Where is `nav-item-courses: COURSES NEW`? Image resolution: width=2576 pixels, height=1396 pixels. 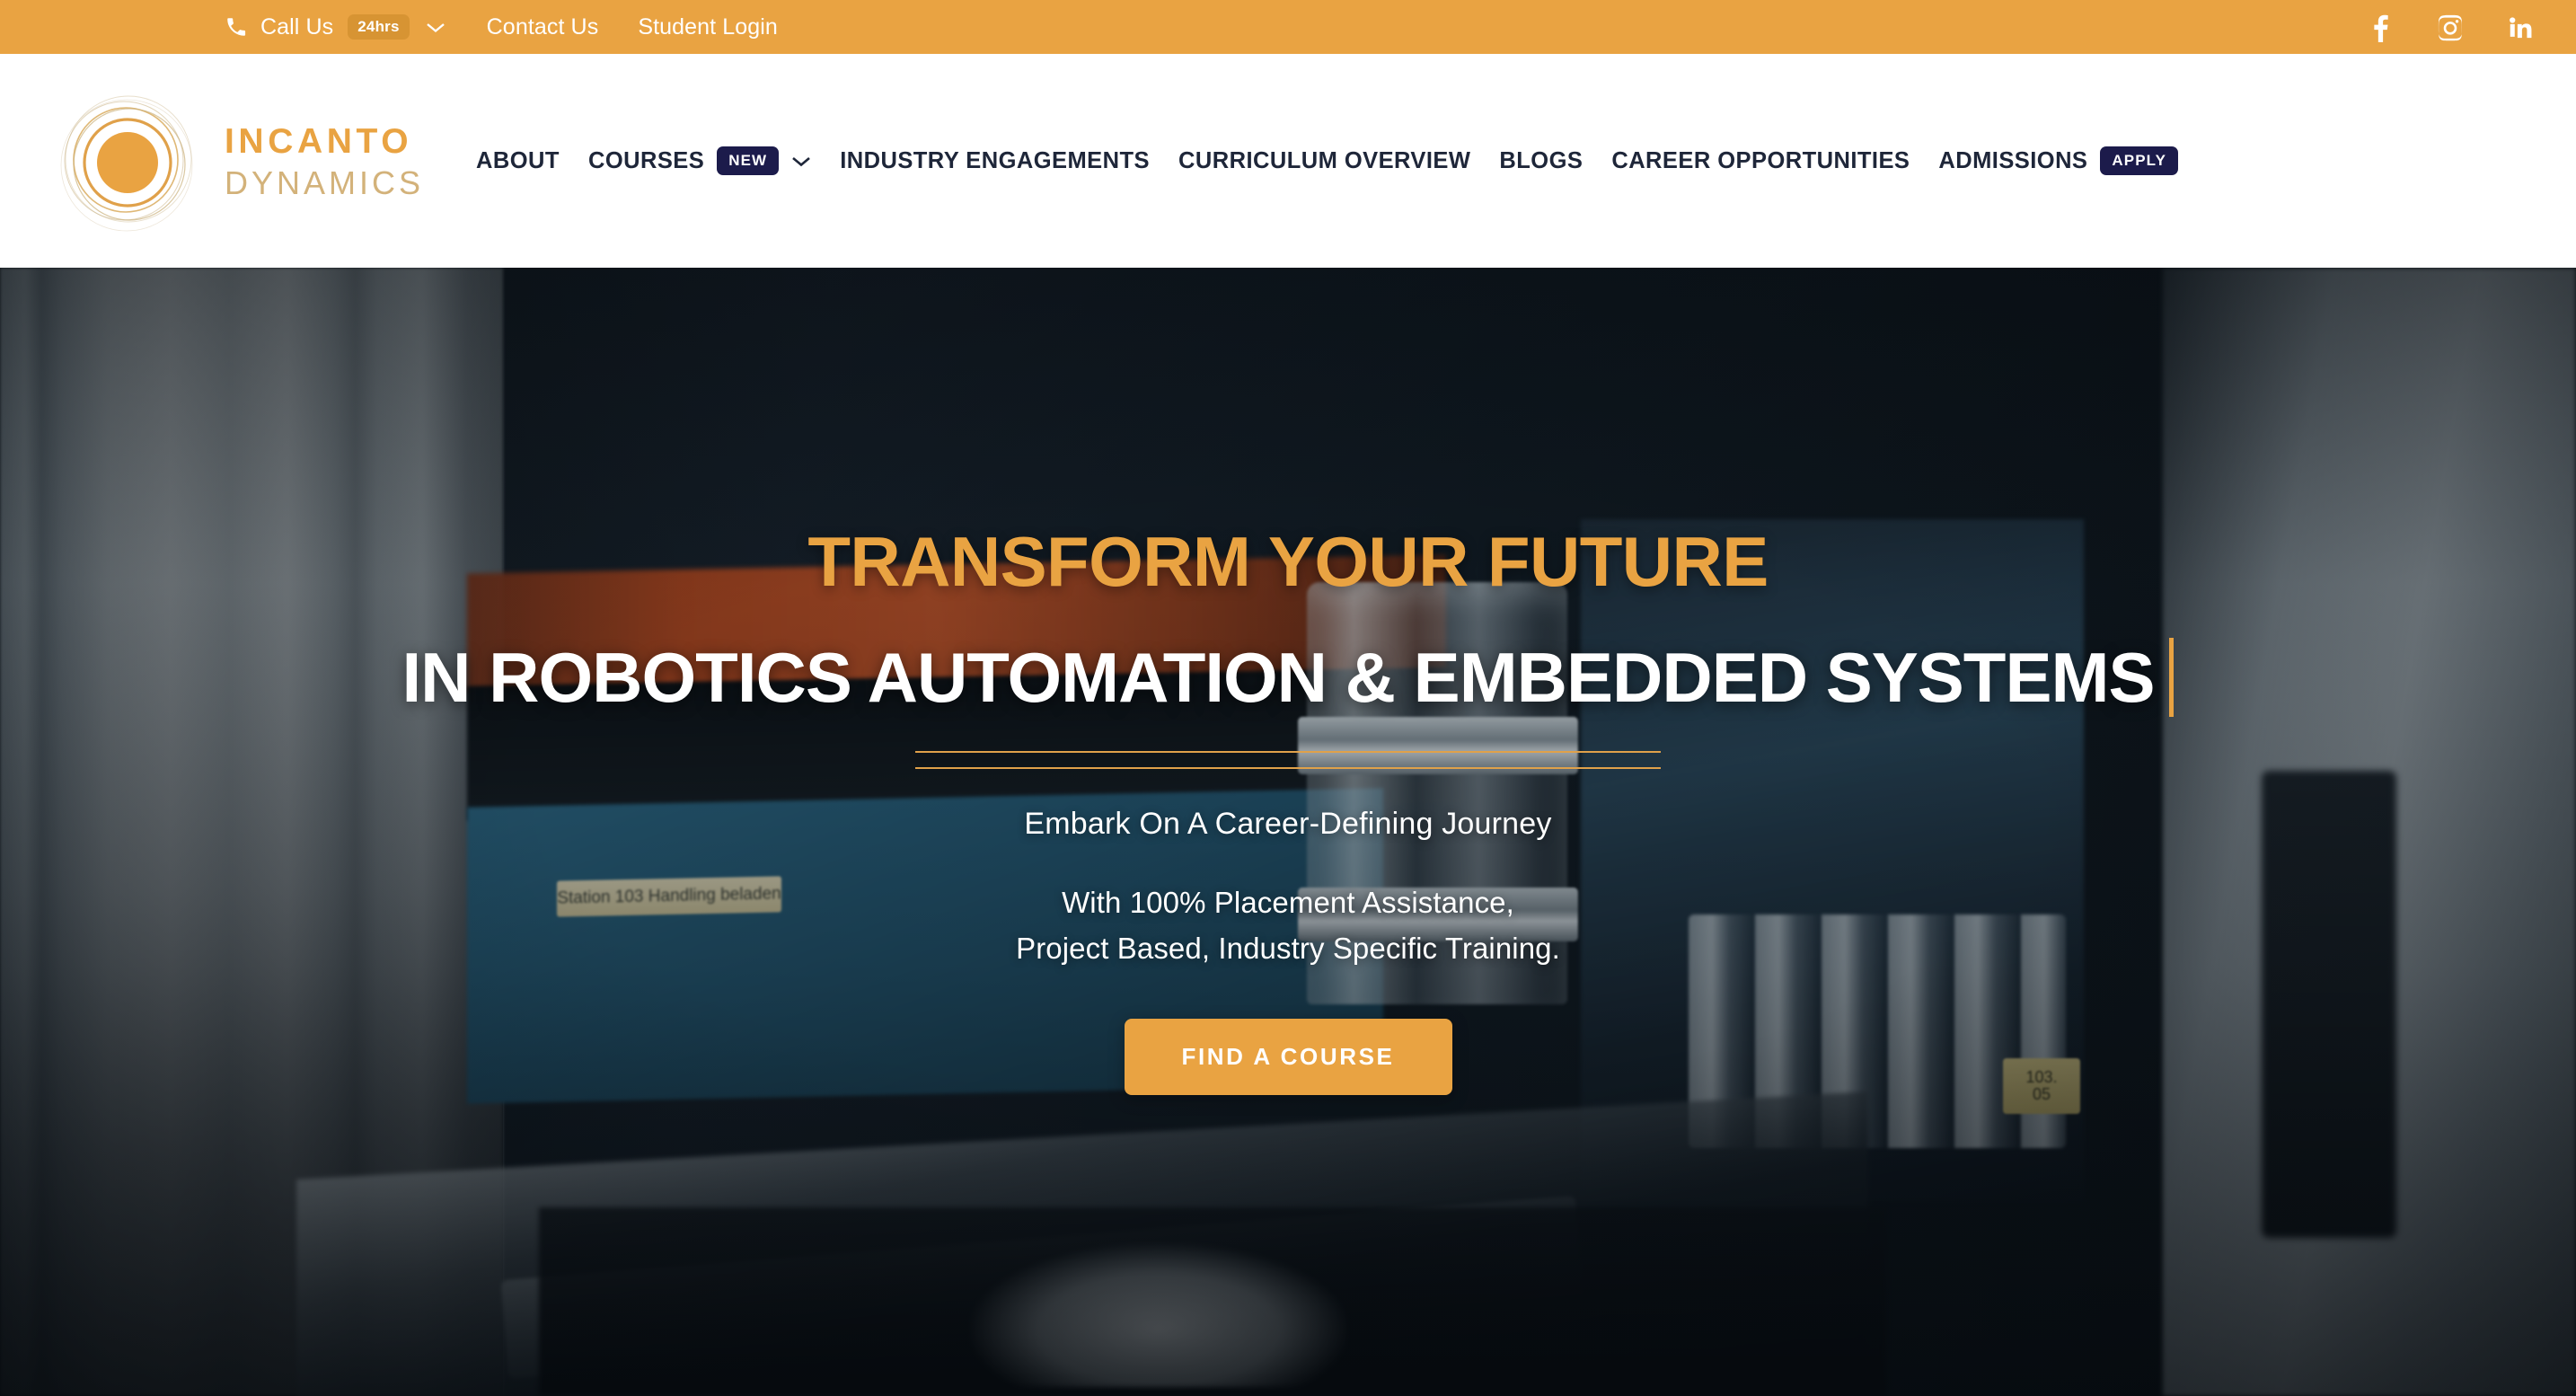 nav-item-courses: COURSES NEW is located at coordinates (699, 161).